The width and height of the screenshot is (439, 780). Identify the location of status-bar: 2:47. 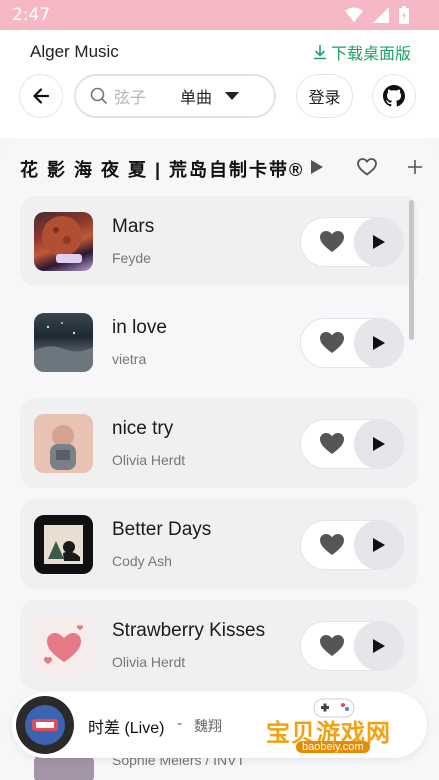
(219, 15).